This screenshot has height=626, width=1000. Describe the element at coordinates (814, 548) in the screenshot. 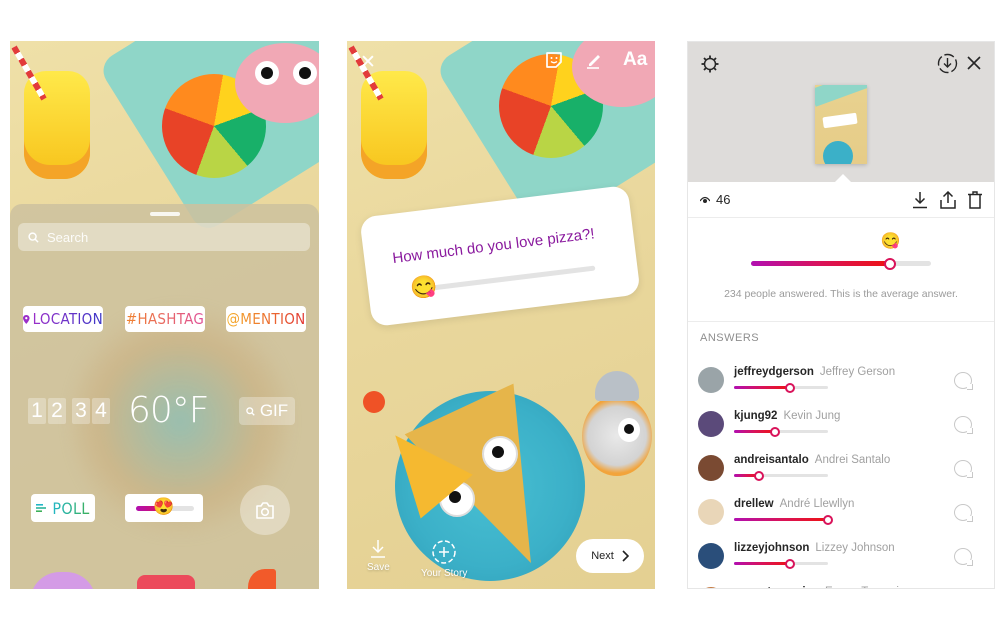

I see `answer-username: lizzeyjohnson Lizzey Johnson` at that location.